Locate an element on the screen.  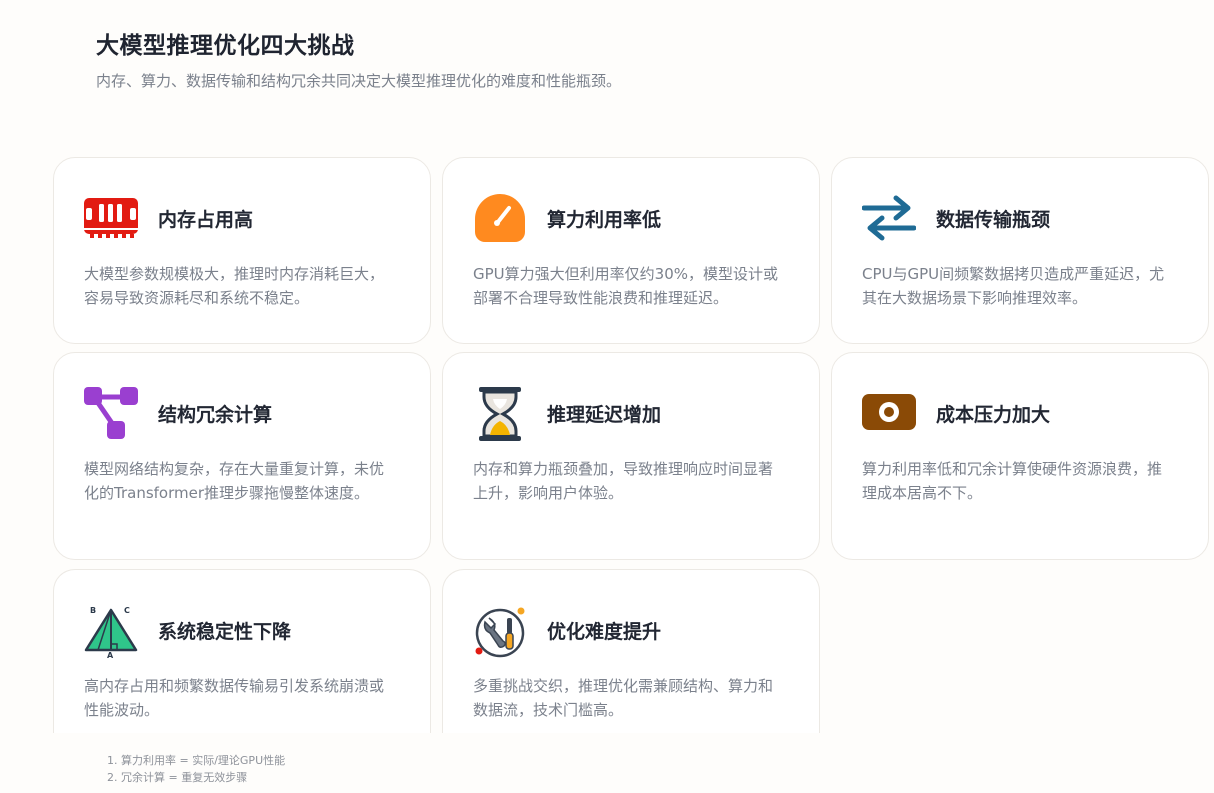
card-title: 成本压力加大 is located at coordinates (993, 415).